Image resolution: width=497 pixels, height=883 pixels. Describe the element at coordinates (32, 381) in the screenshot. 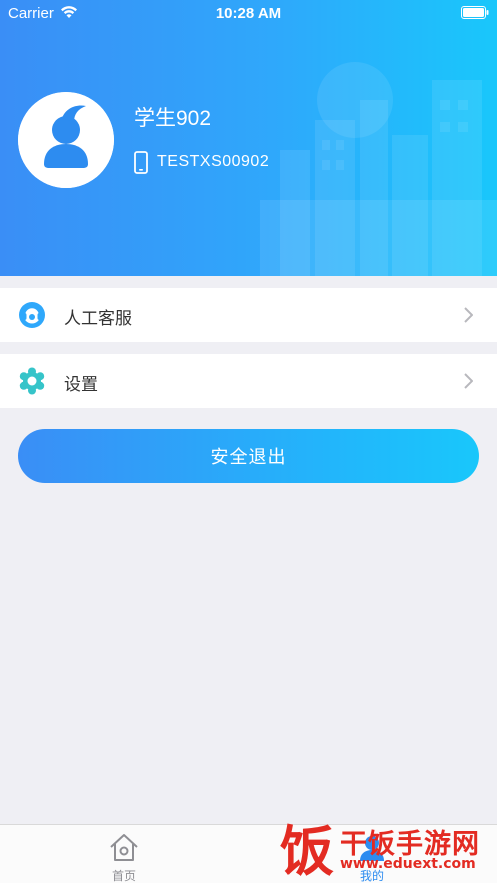

I see `settings-gear-icon` at that location.